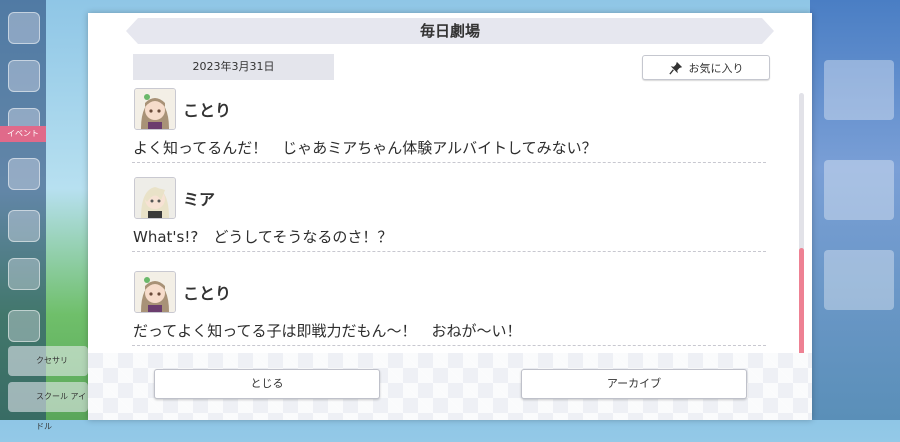 The height and width of the screenshot is (442, 900). Describe the element at coordinates (801, 227) in the screenshot. I see `scrollbar` at that location.